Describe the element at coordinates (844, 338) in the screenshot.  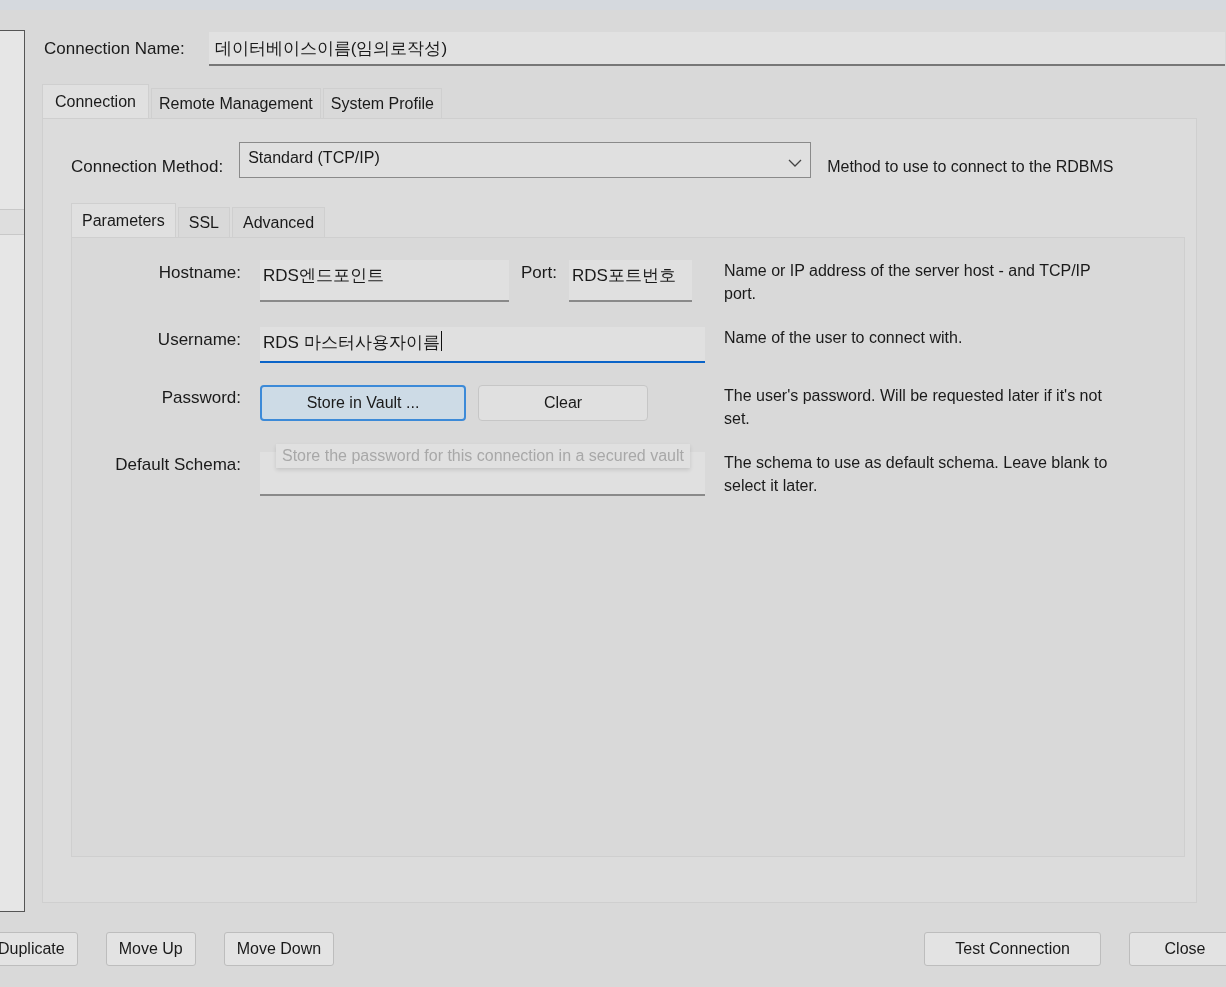
I see `field-description: Name of the user to connect with.` at that location.